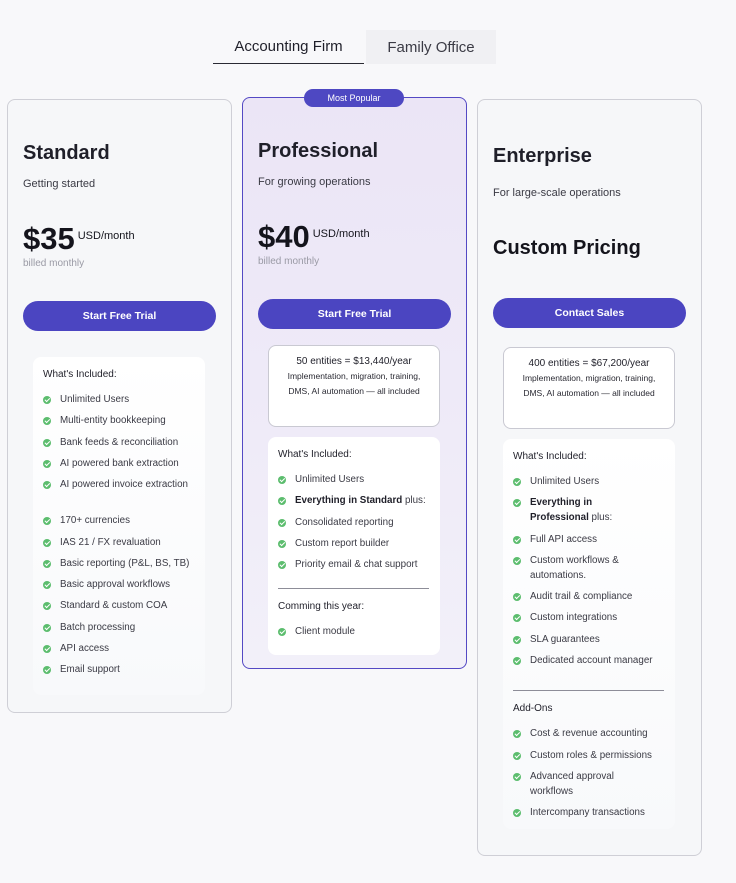  Describe the element at coordinates (557, 193) in the screenshot. I see `plan-subtitle: For large-scale operations` at that location.